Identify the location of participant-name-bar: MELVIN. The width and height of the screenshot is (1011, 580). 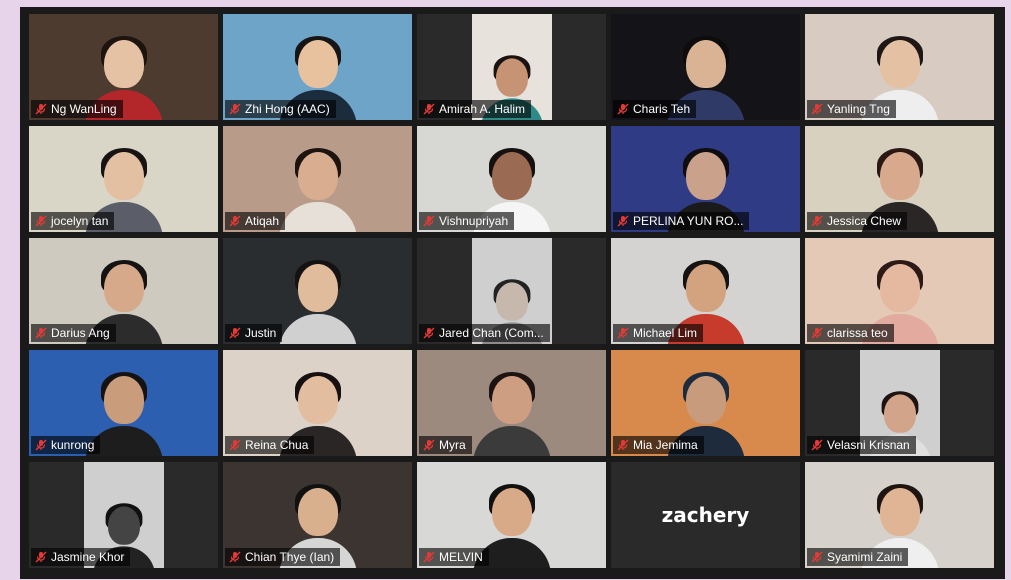
(454, 557).